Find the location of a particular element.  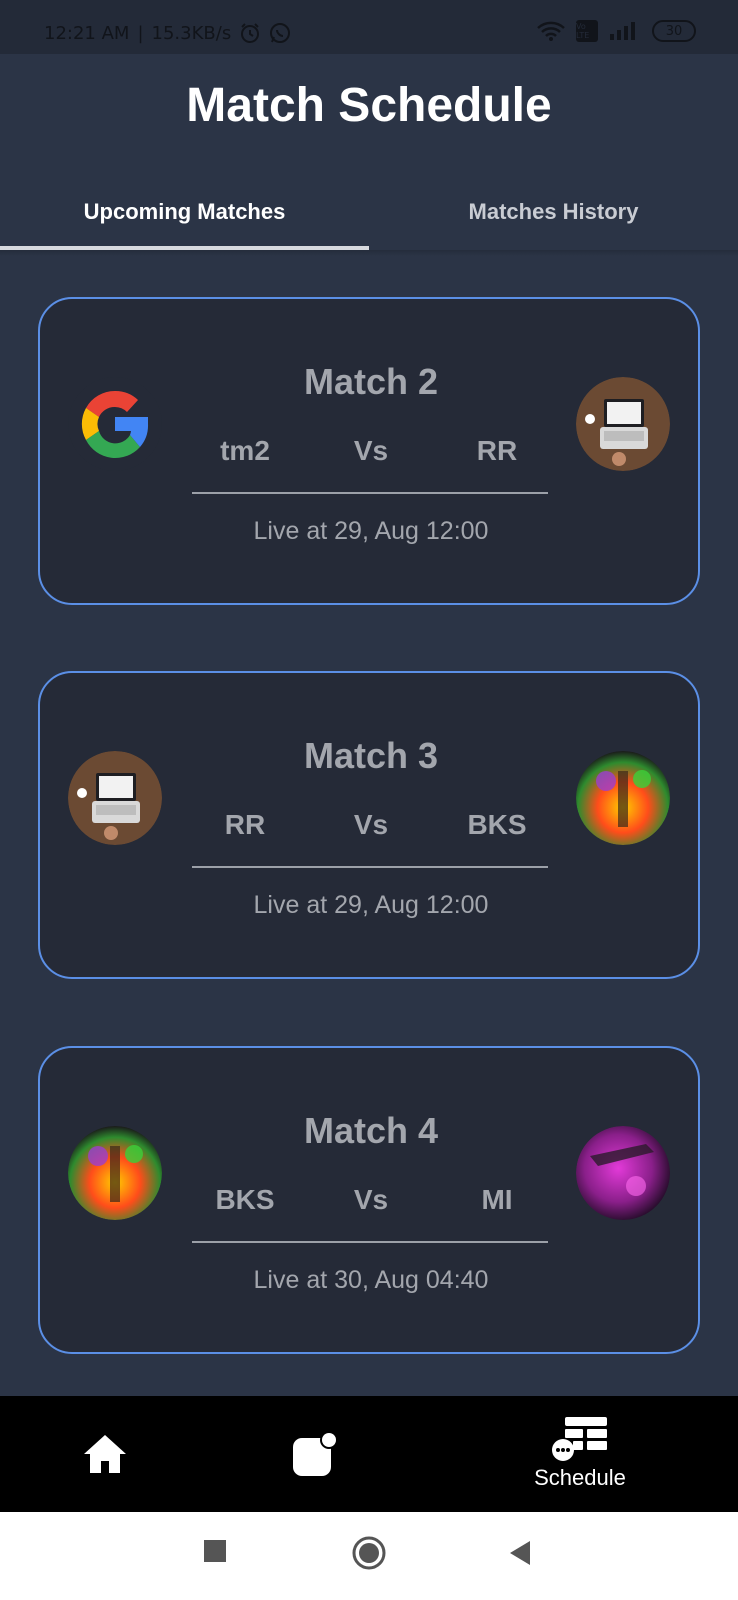

schedule-icon is located at coordinates (579, 1439).